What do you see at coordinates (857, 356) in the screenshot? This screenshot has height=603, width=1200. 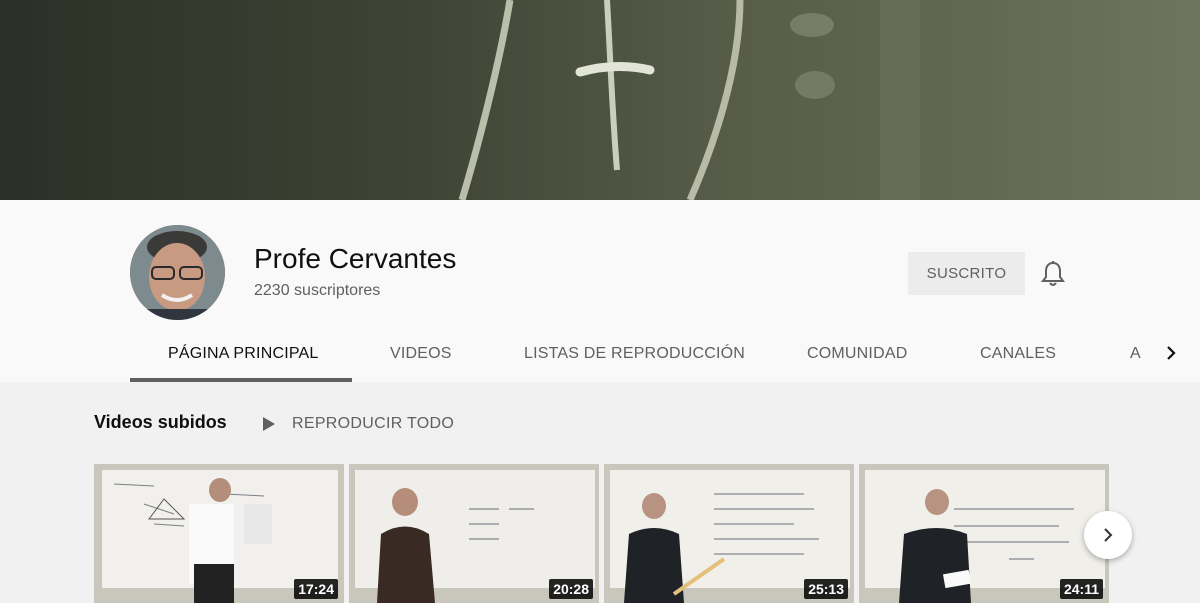 I see `tab-comunidad: COMUNIDAD` at bounding box center [857, 356].